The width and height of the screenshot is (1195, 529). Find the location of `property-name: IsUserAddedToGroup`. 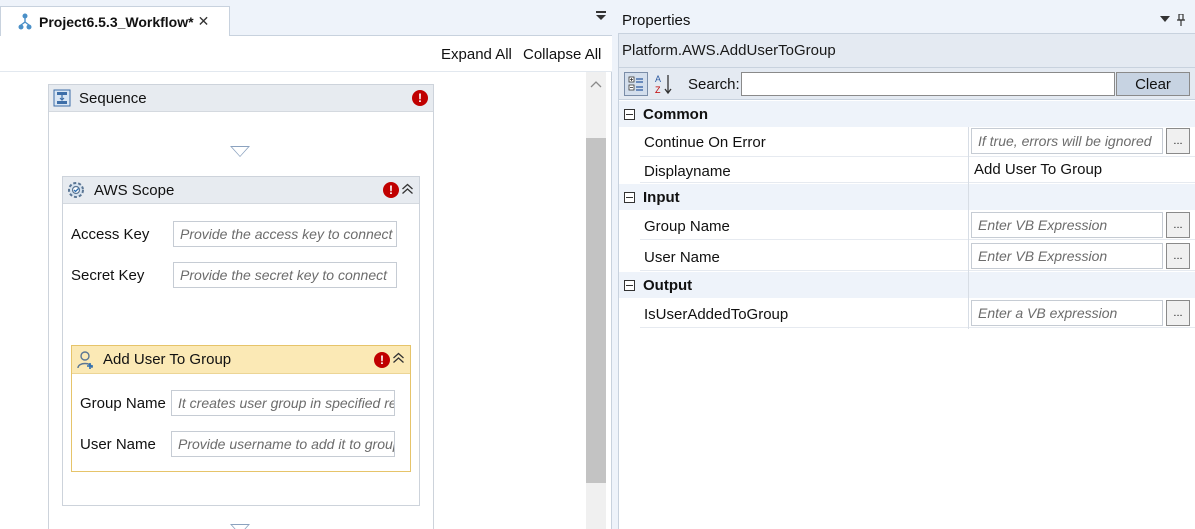

property-name: IsUserAddedToGroup is located at coordinates (716, 314).